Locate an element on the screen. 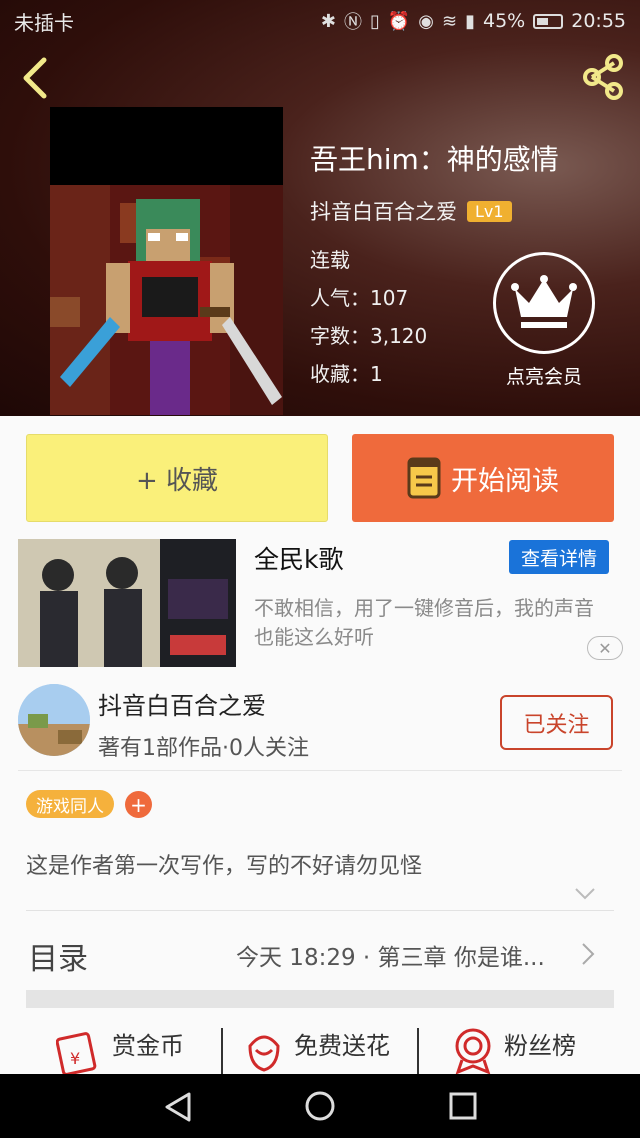 The image size is (640, 1138). section-separator is located at coordinates (320, 999).